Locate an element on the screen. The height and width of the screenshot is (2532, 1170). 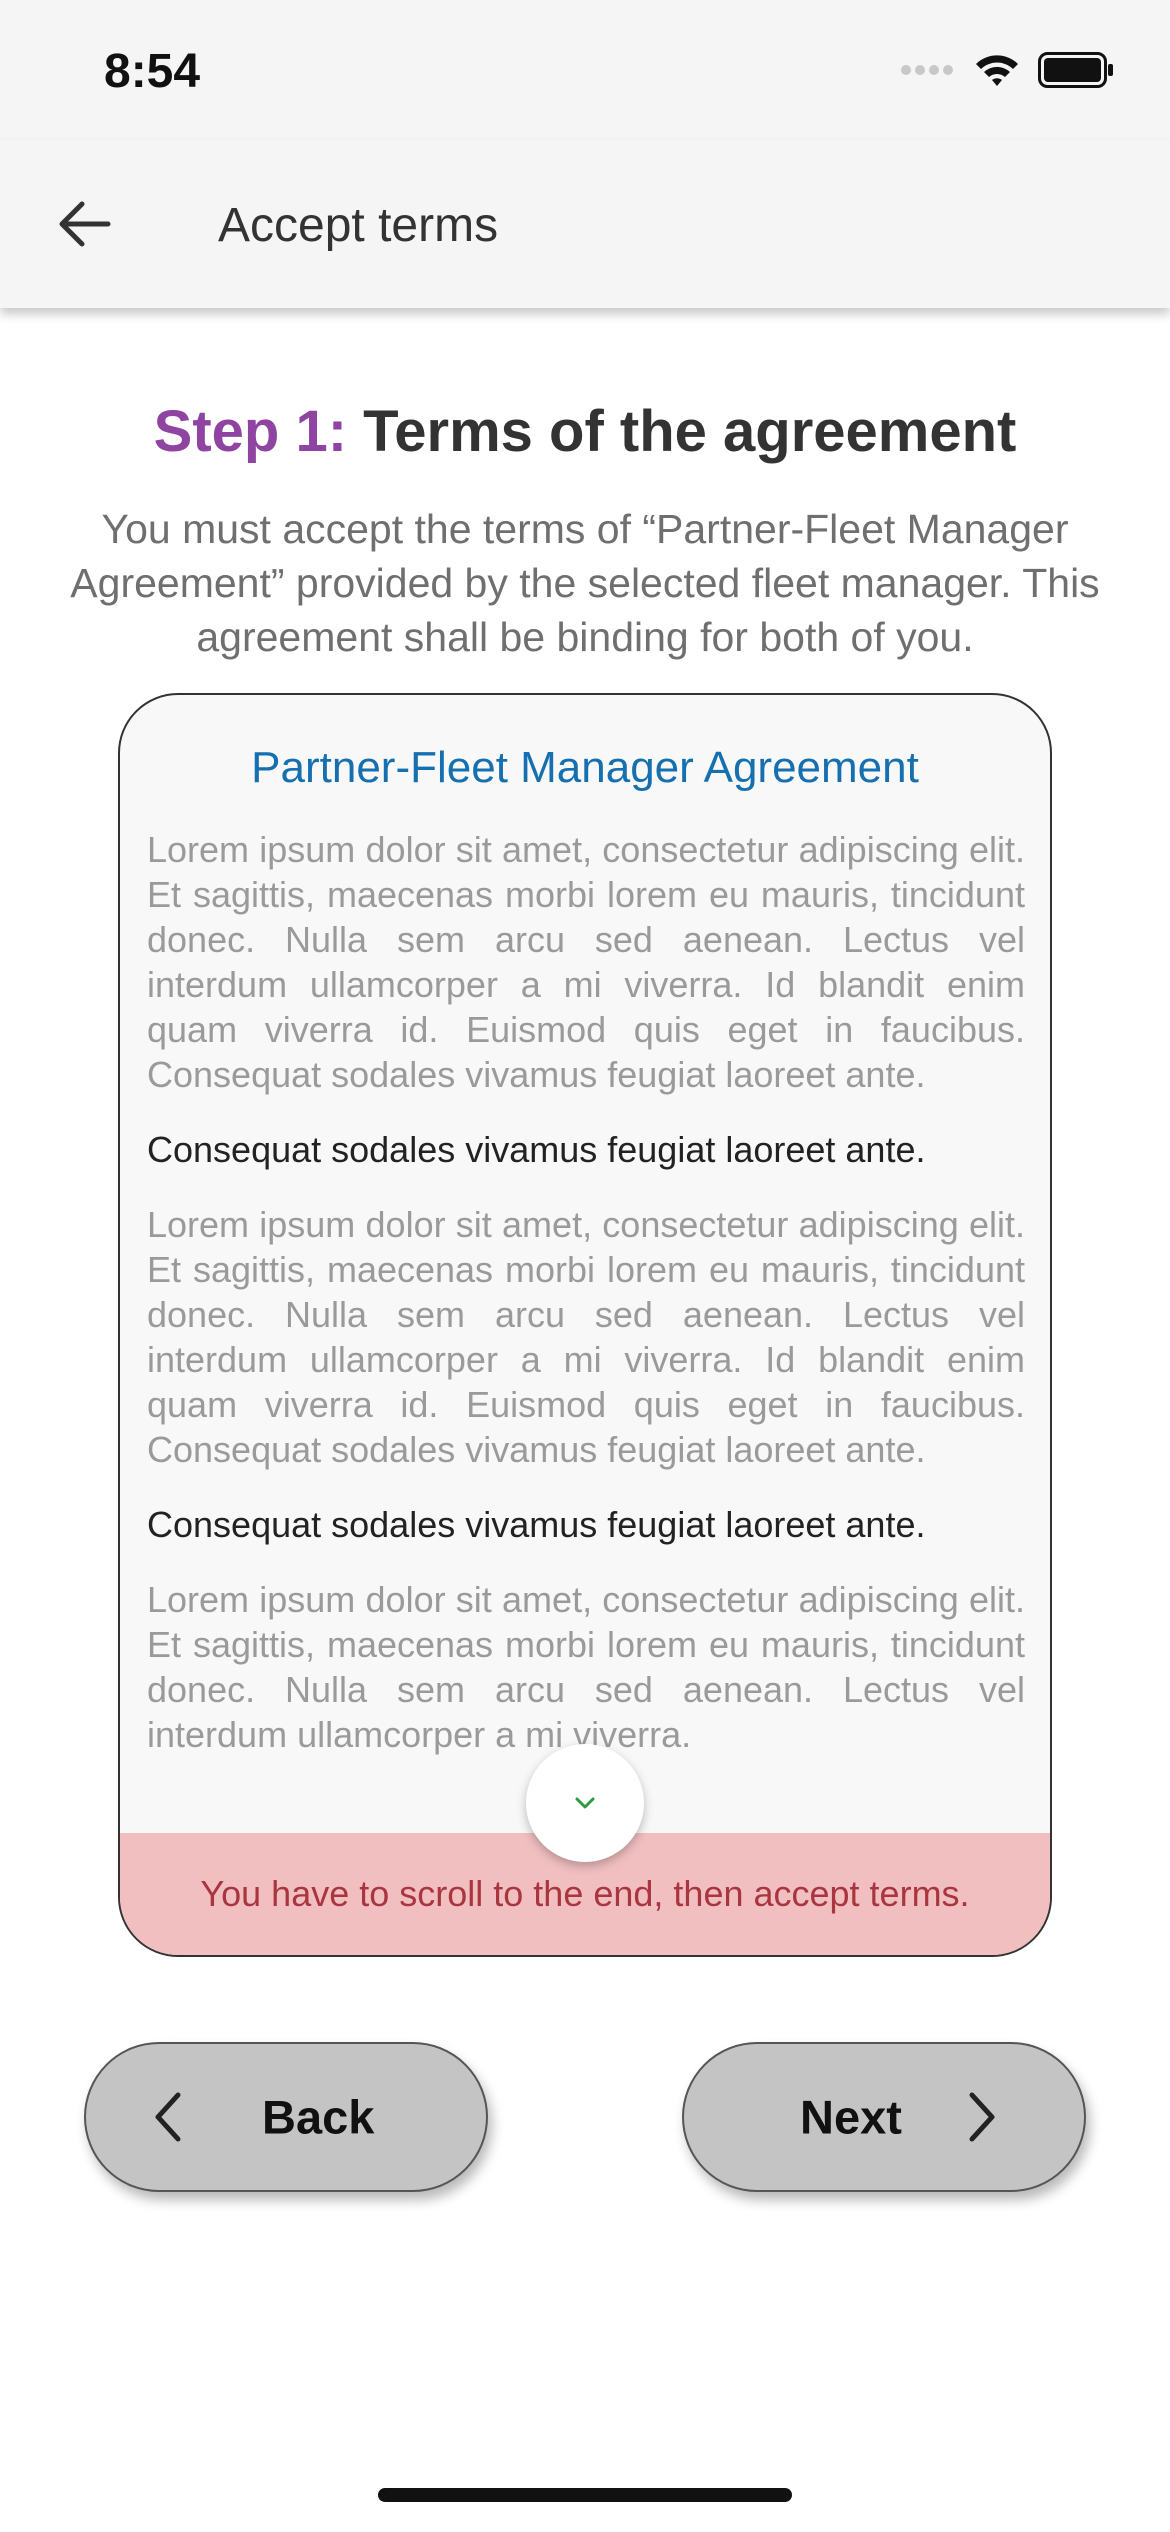
wifi-icon is located at coordinates (997, 72).